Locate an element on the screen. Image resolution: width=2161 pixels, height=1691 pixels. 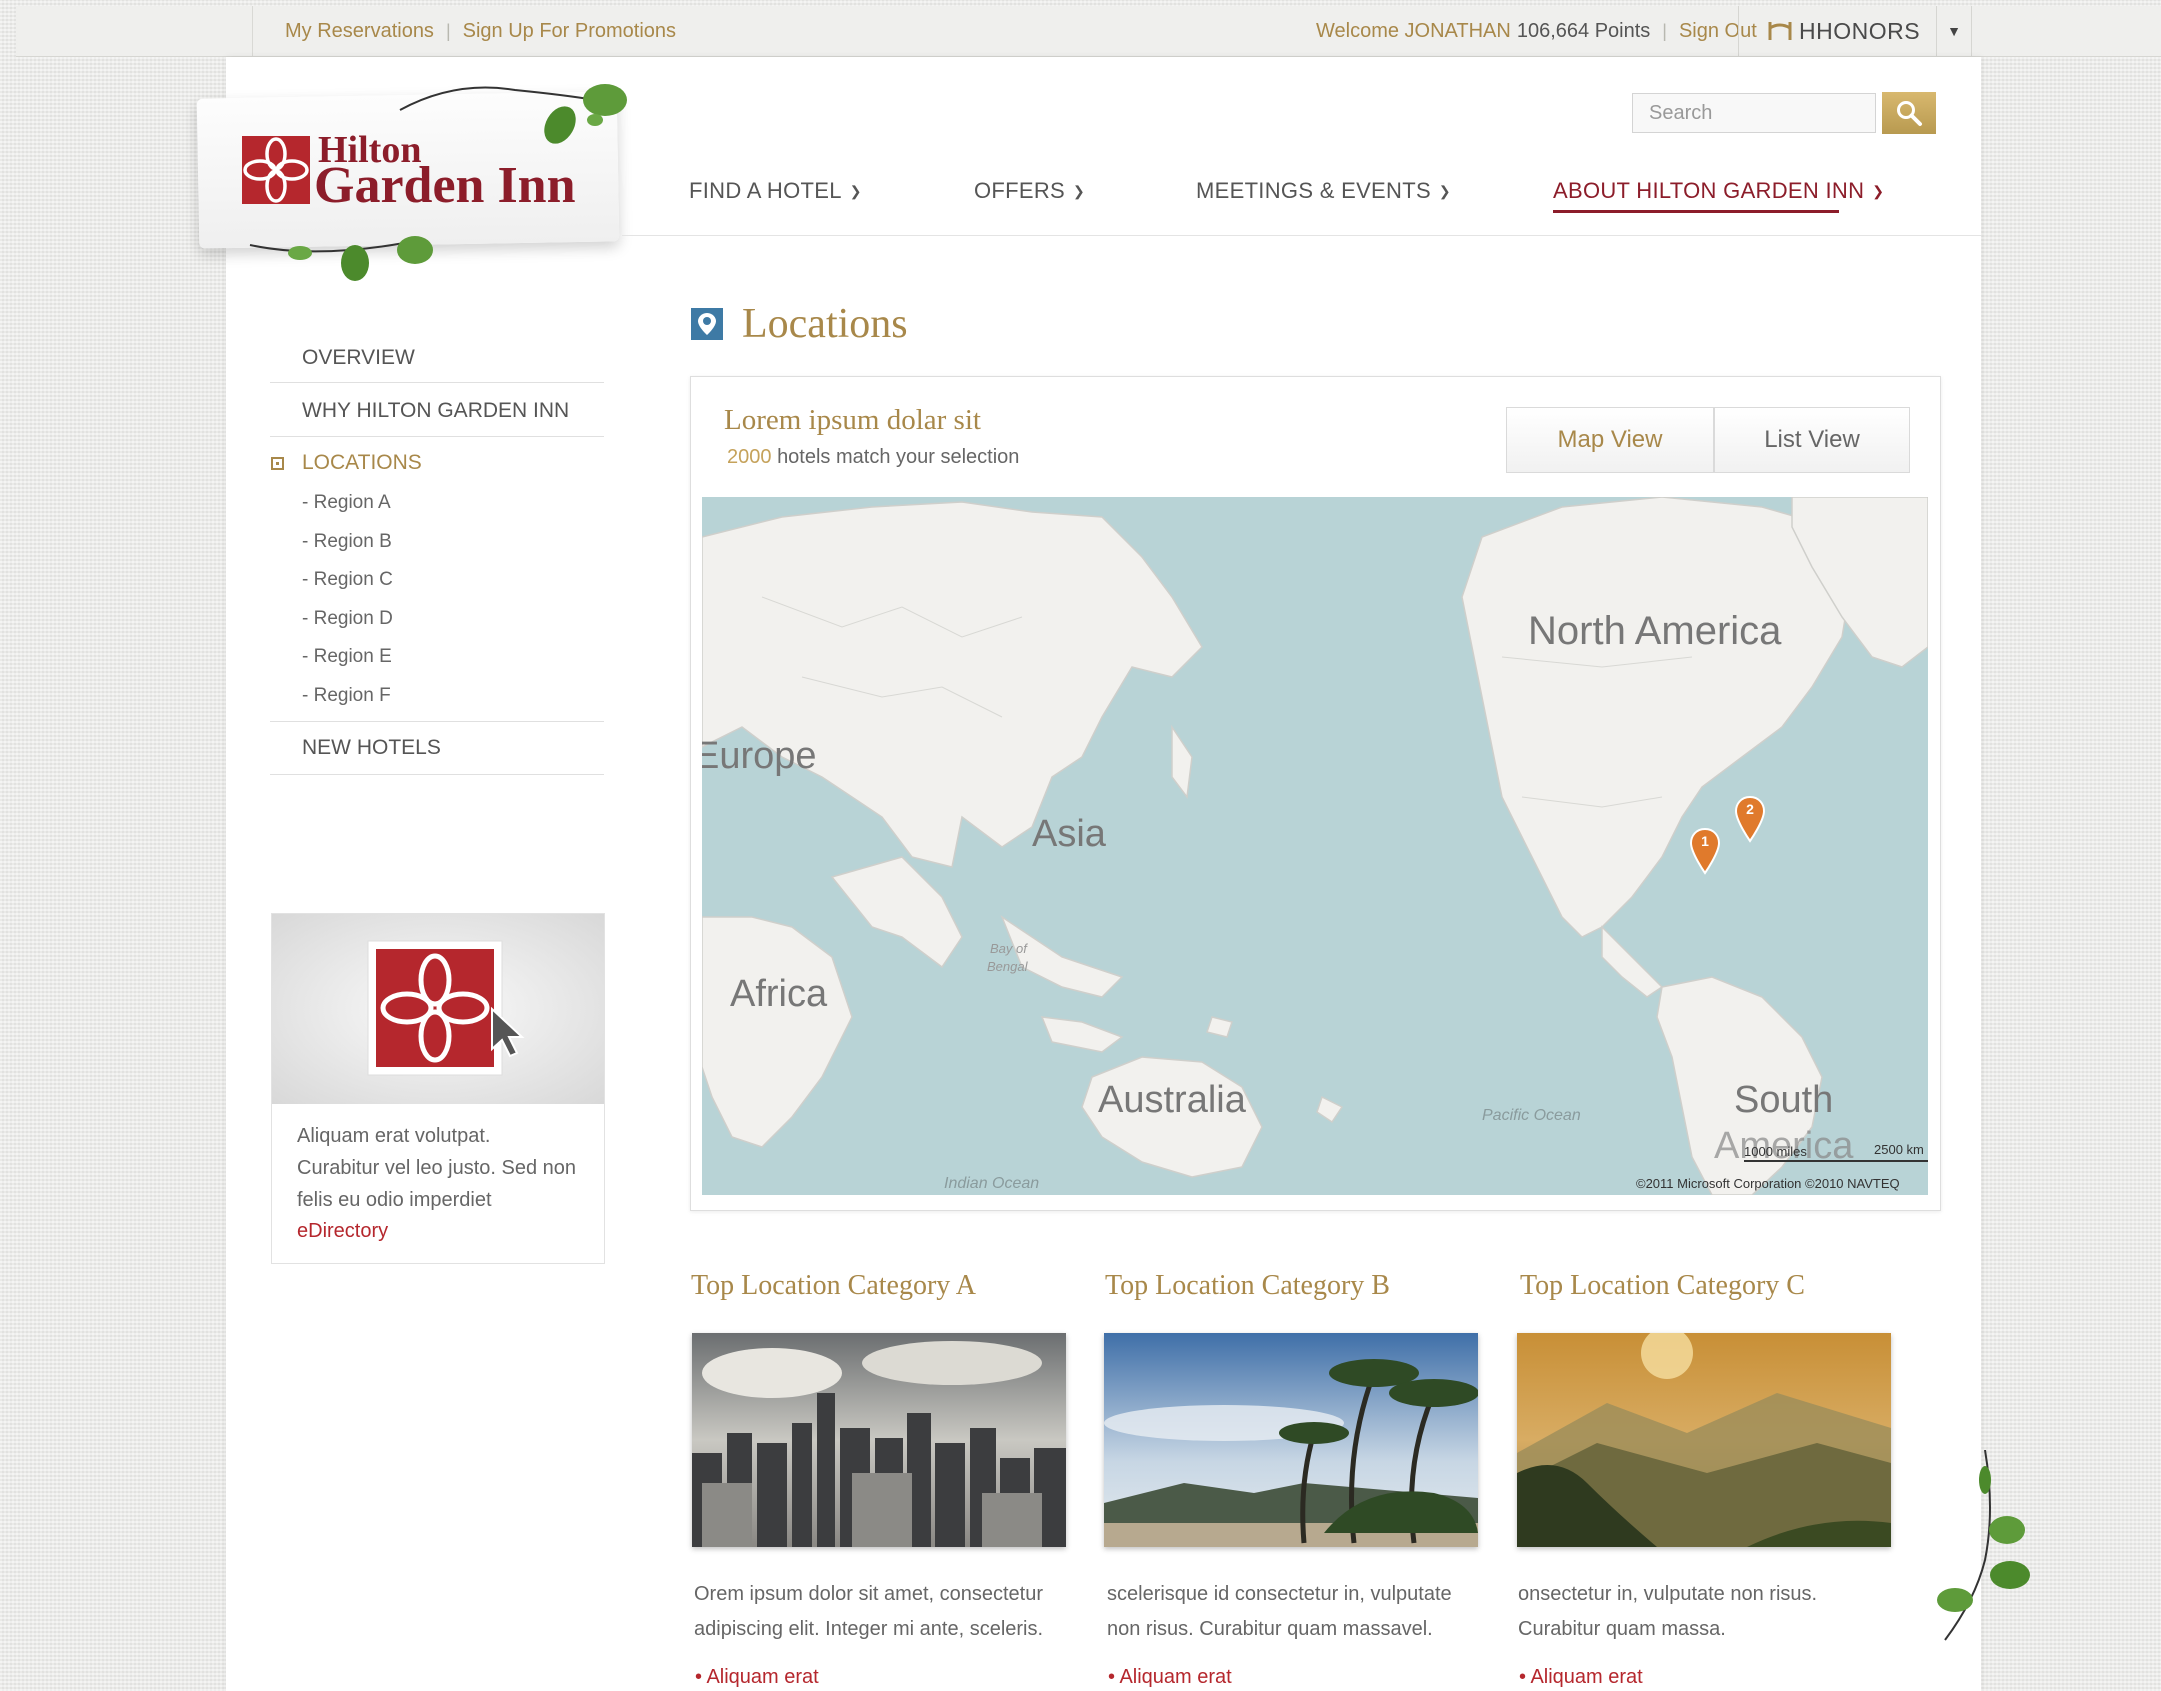
hotel-count-text: 2000 hotels match your selection is located at coordinates (873, 457).